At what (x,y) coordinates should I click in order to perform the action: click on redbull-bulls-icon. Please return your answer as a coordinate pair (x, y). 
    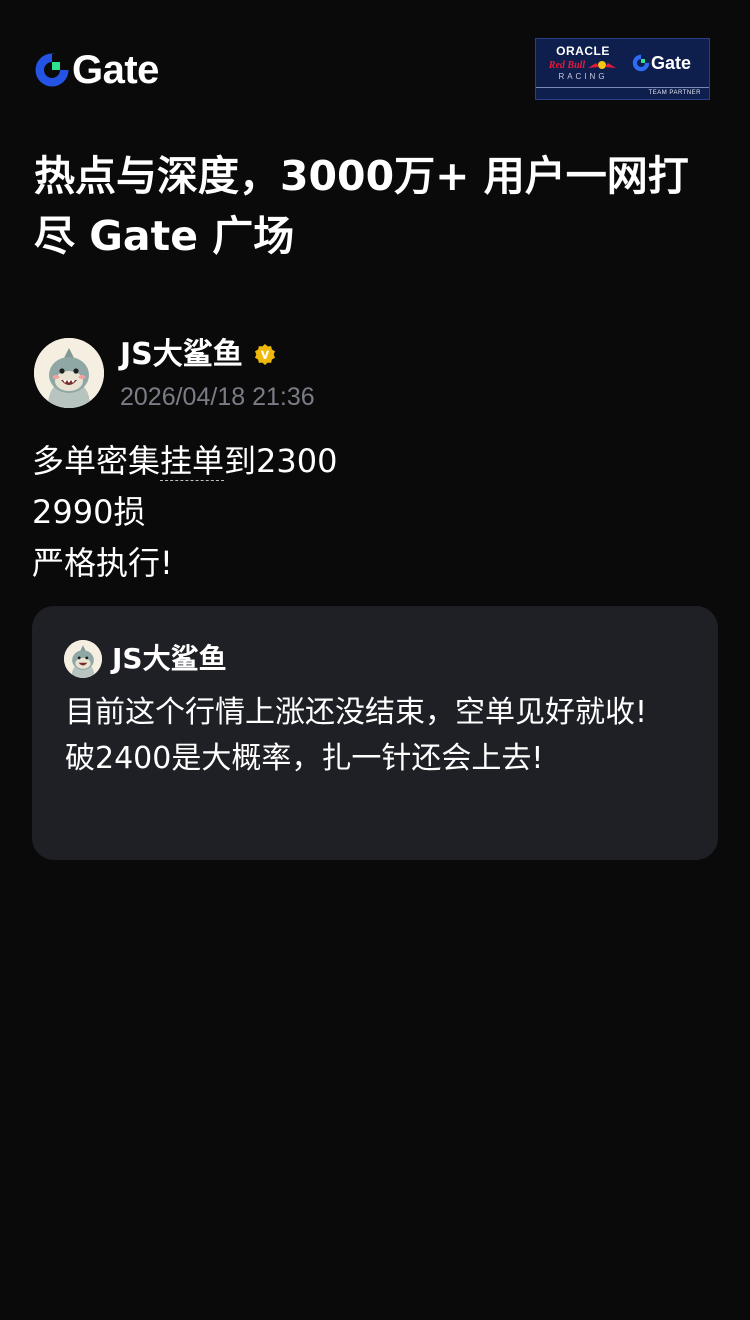
    Looking at the image, I should click on (602, 65).